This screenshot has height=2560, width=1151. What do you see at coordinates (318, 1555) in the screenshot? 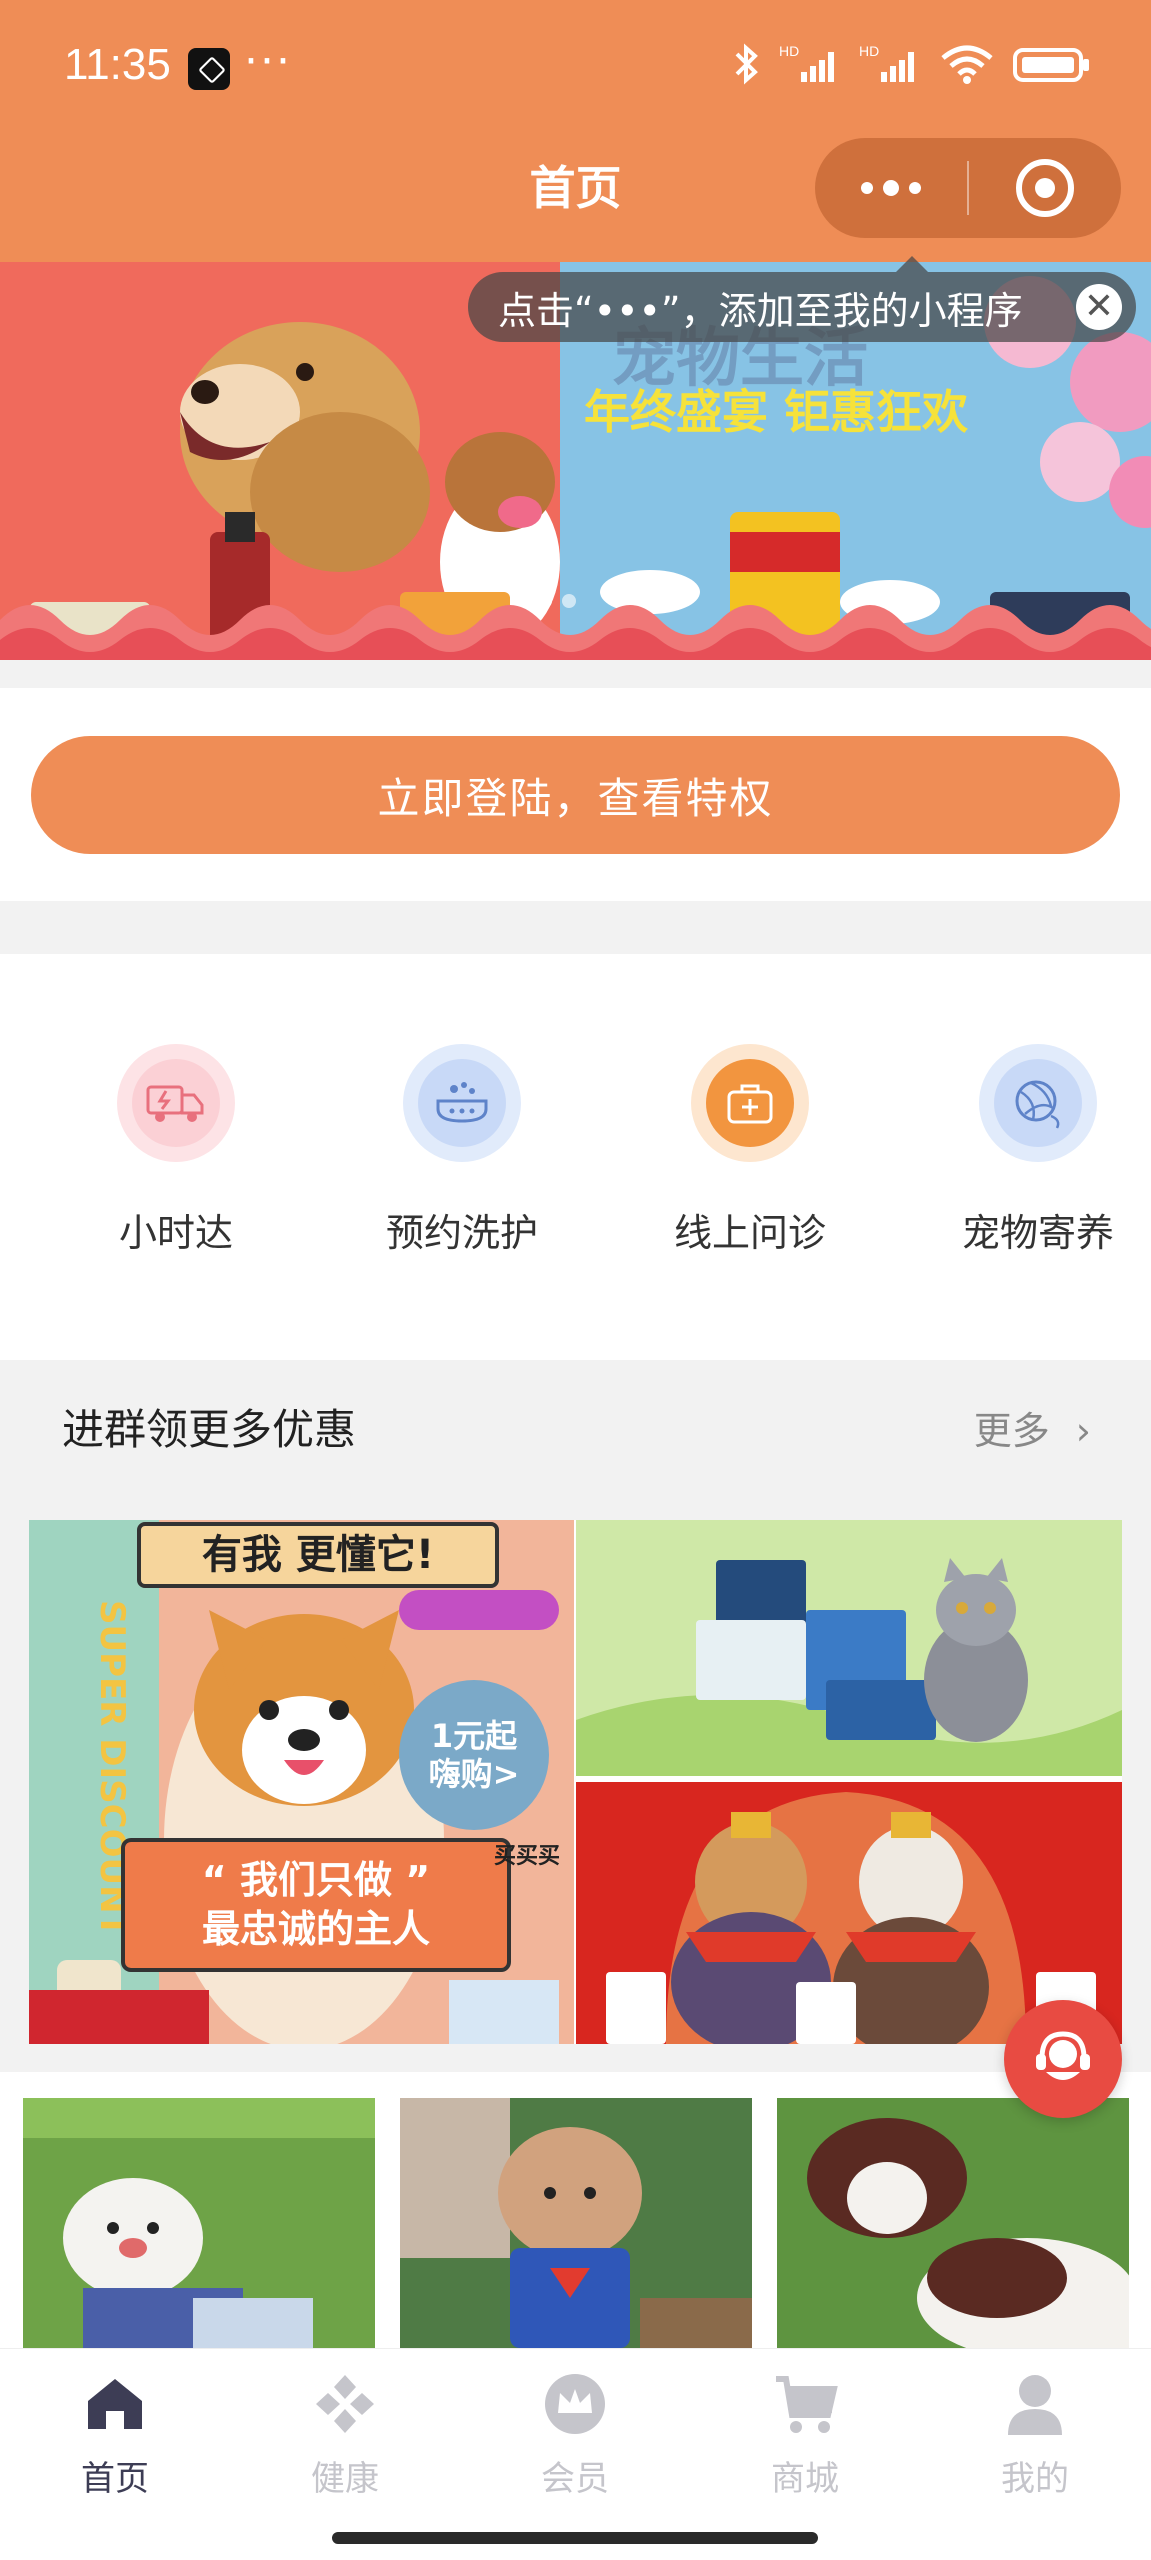
I see `promo-headline: 有我 更懂它!` at bounding box center [318, 1555].